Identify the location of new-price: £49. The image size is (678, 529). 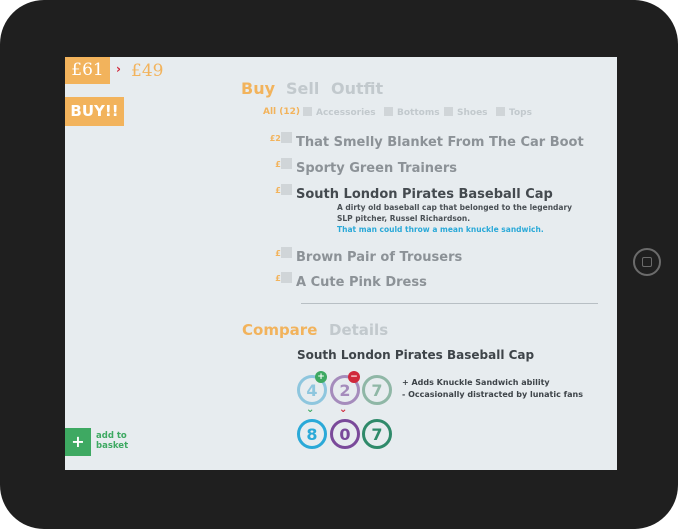
(147, 71).